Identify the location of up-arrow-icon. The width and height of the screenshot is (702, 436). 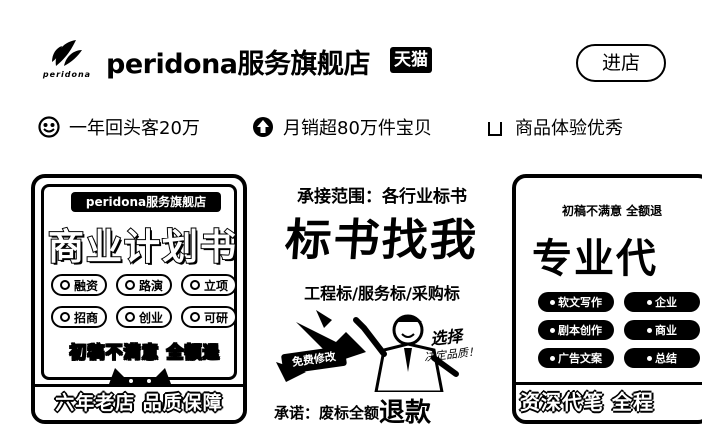
(263, 127).